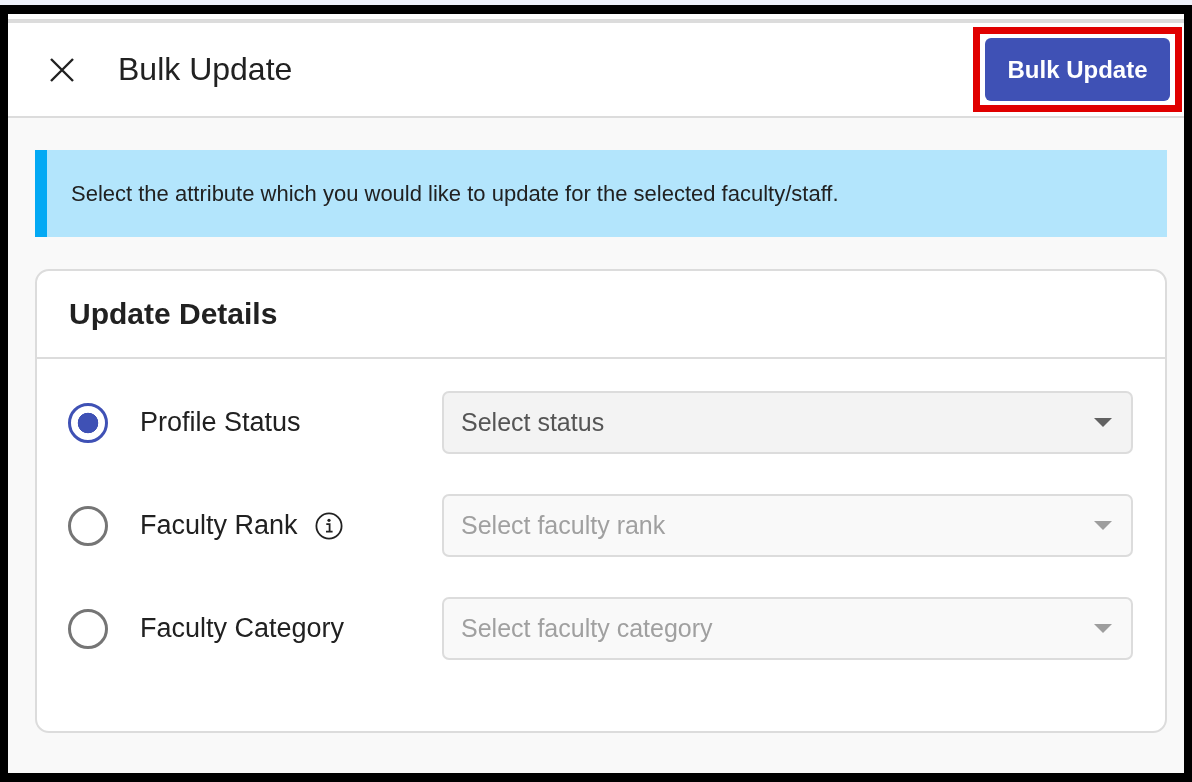 Image resolution: width=1192 pixels, height=782 pixels. I want to click on option-label: Faculty Category, so click(242, 628).